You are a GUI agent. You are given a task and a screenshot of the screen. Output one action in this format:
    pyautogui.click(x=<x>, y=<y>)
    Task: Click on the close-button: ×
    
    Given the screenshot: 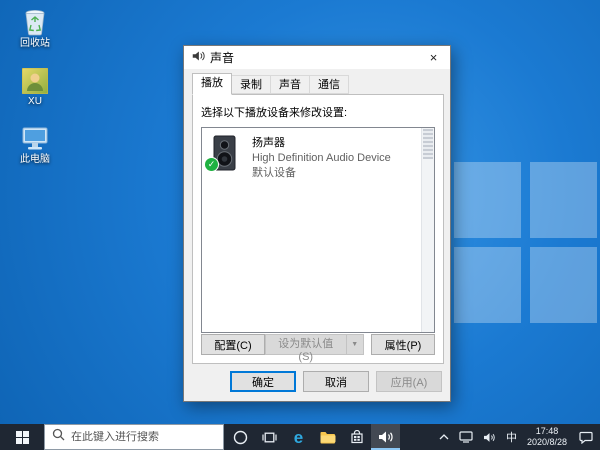 What is the action you would take?
    pyautogui.click(x=433, y=57)
    